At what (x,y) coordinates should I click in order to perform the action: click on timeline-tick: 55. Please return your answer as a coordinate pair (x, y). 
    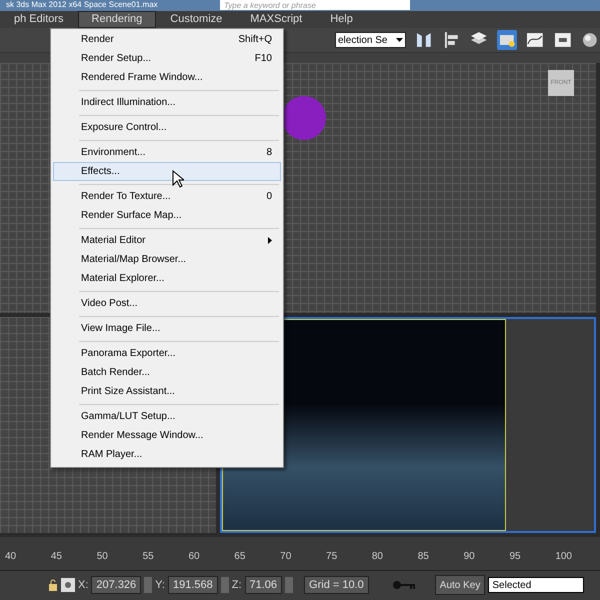
    Looking at the image, I should click on (148, 557).